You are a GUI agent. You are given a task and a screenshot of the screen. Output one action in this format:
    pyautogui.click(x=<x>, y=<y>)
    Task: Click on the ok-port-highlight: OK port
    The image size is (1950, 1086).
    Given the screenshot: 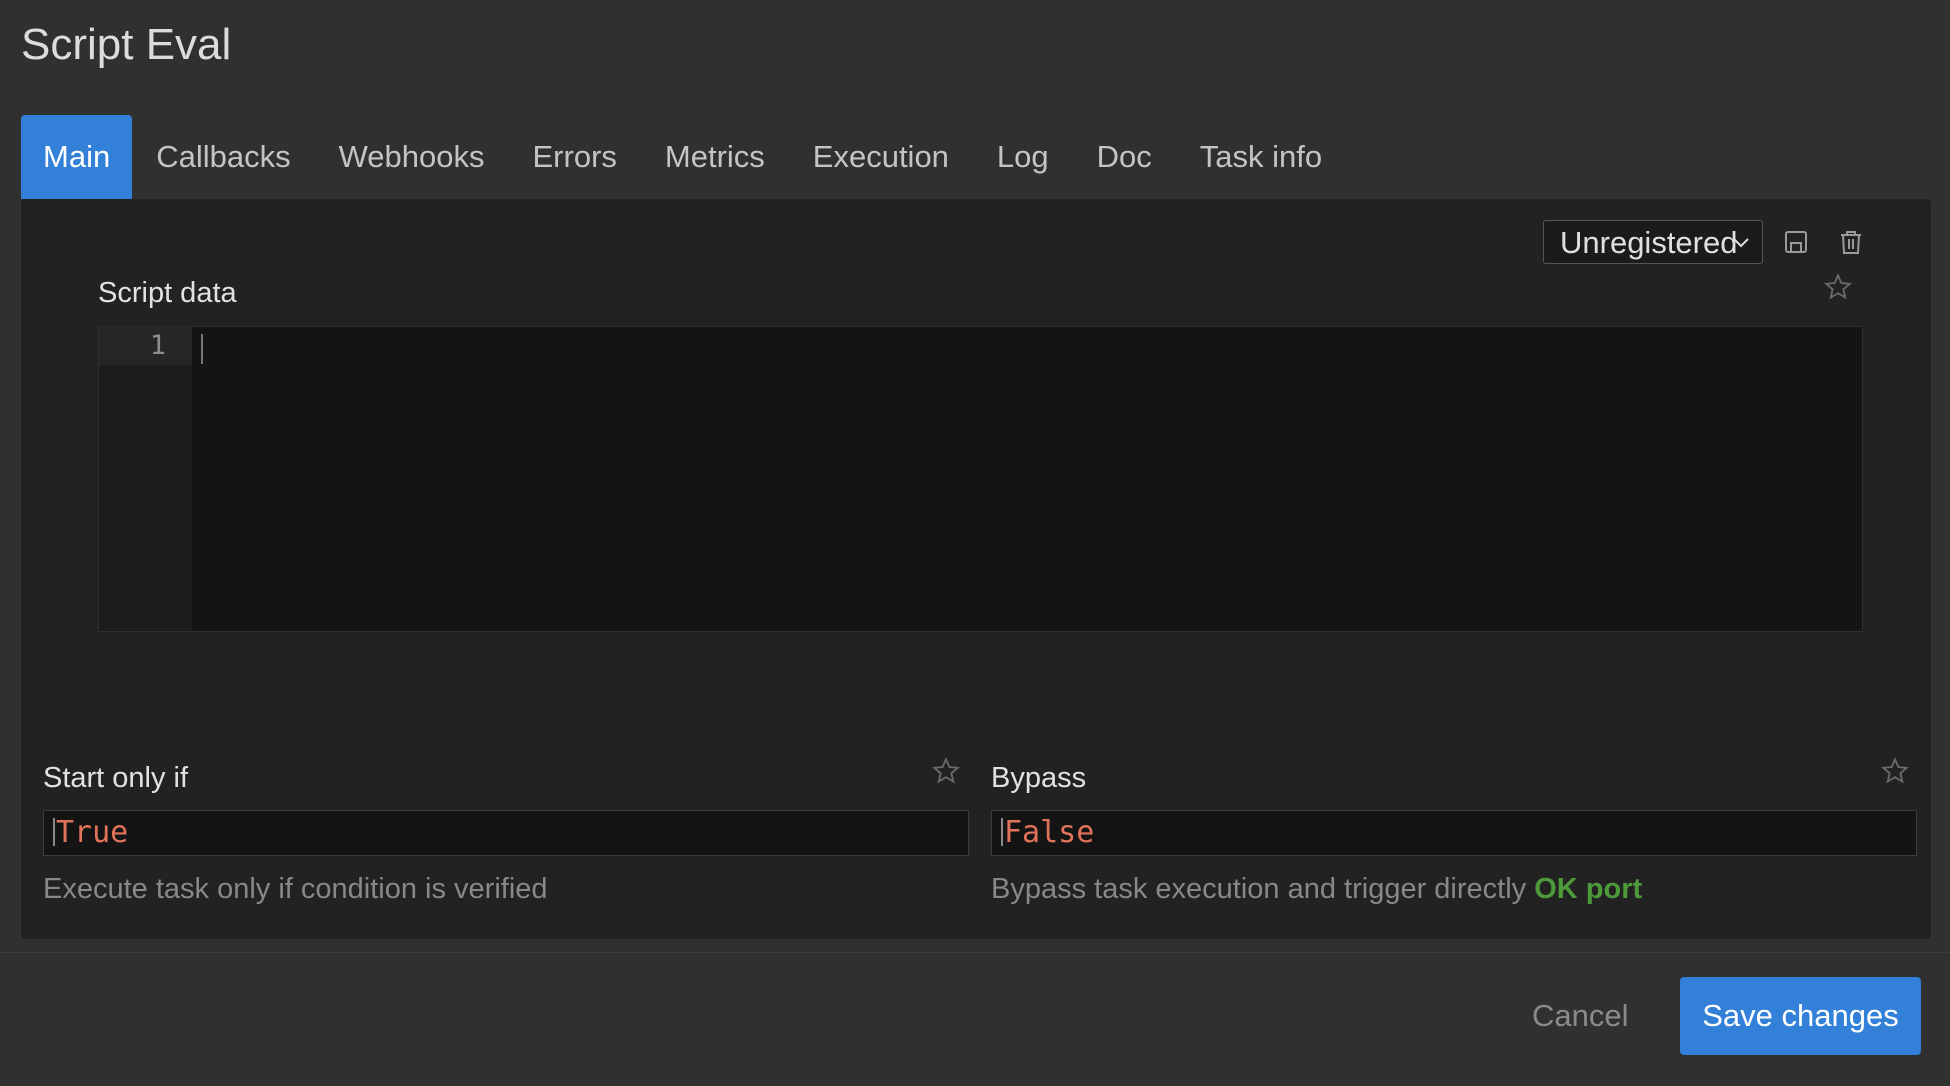 What is the action you would take?
    pyautogui.click(x=1588, y=889)
    